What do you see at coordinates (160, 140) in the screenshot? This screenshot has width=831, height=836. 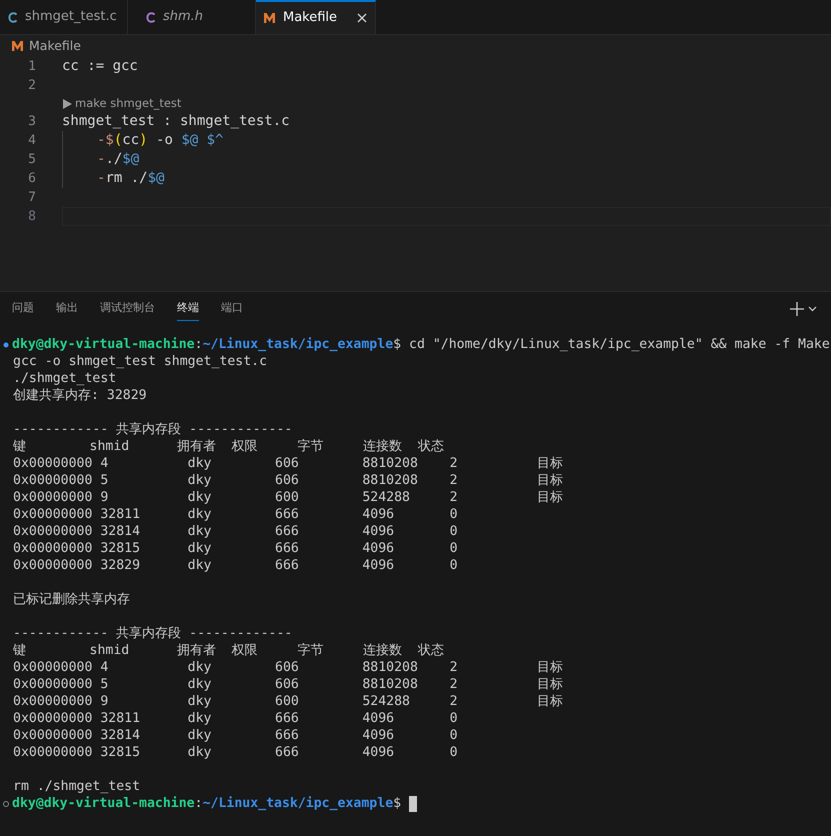 I see `code-line: -$(cc) -o $@ $^` at bounding box center [160, 140].